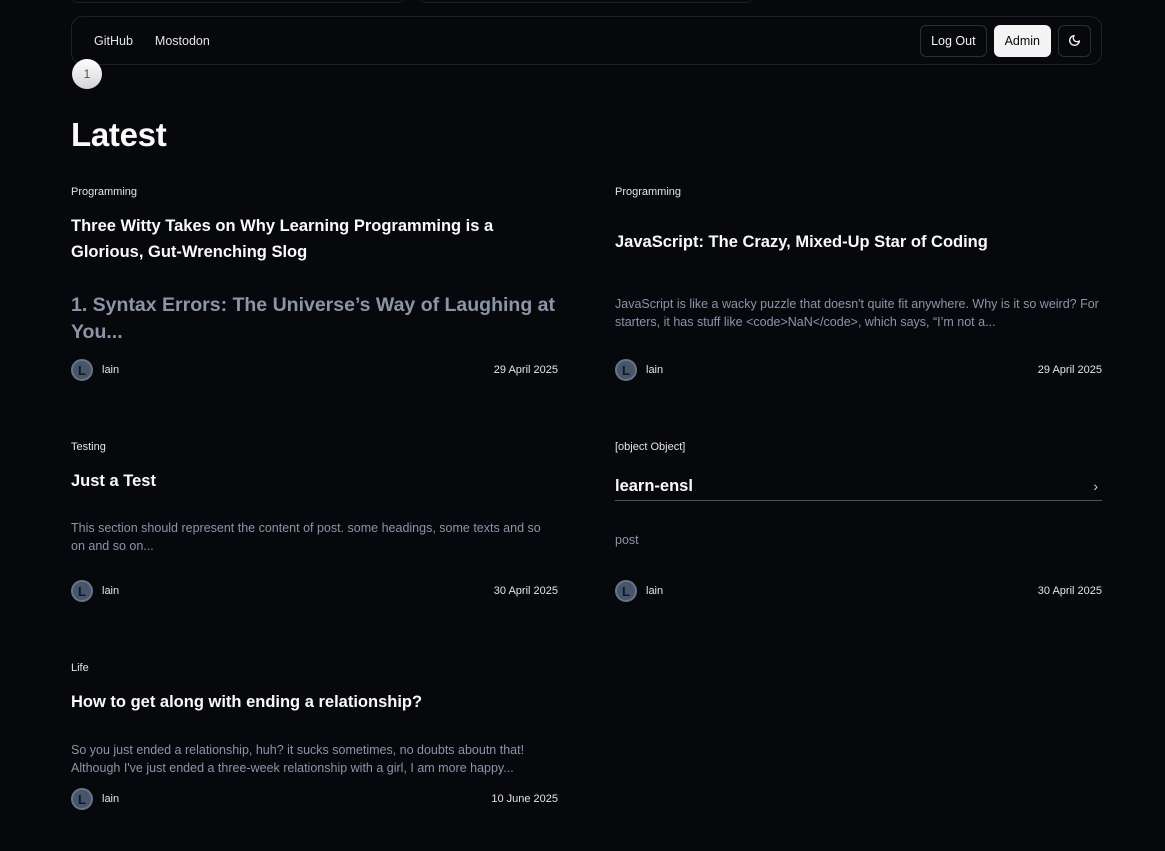 This screenshot has width=1165, height=851. I want to click on admin-button: Admin, so click(1022, 40).